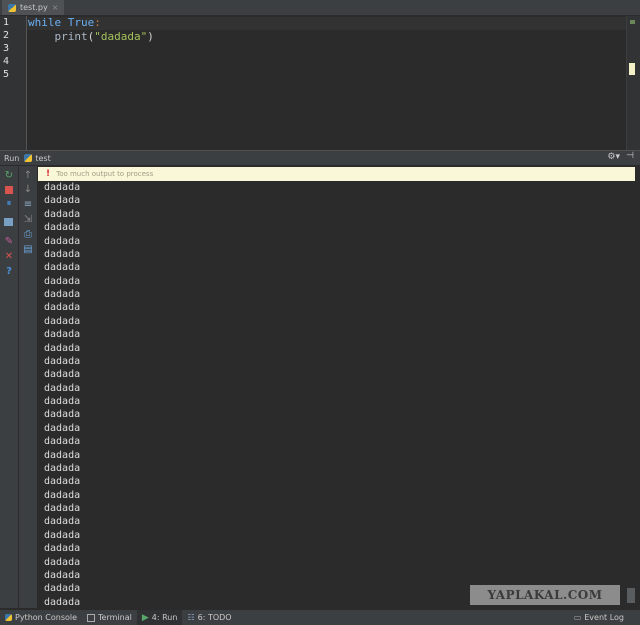  I want to click on help-icon: ?, so click(9, 272).